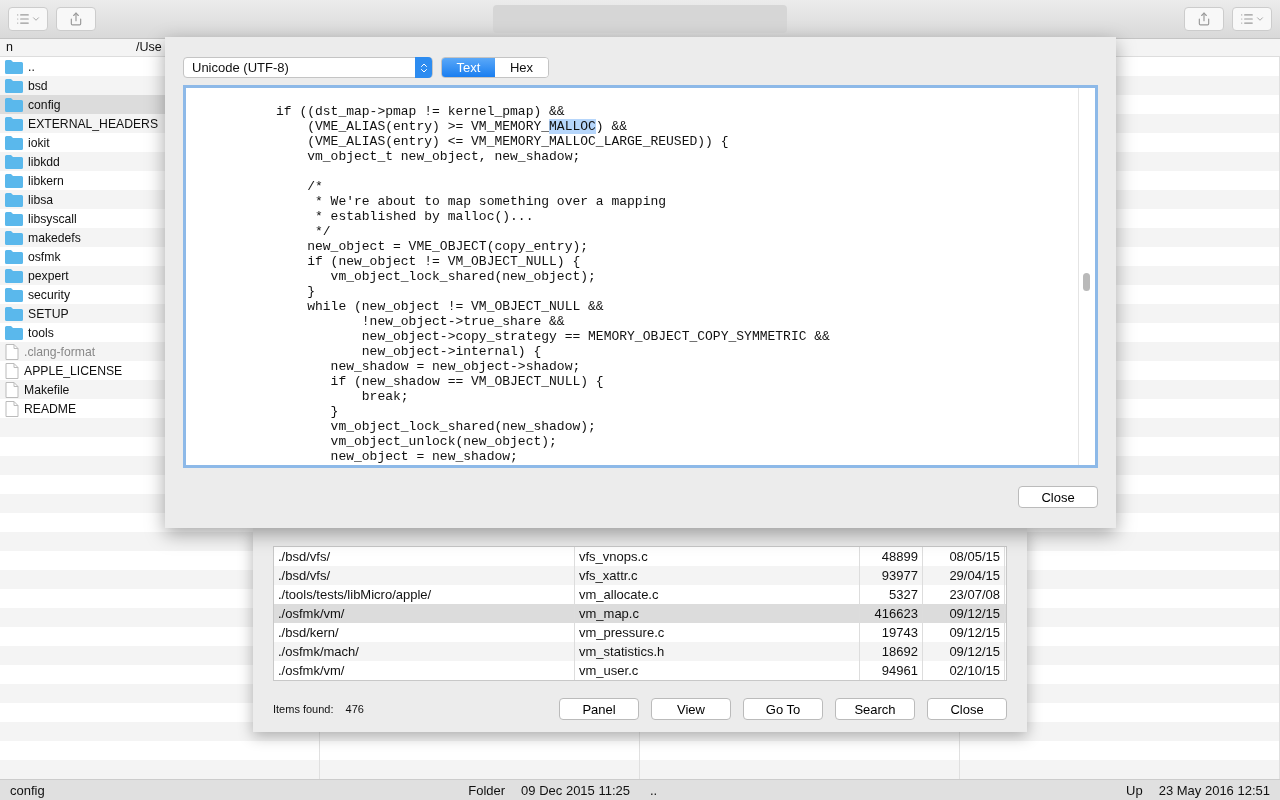  Describe the element at coordinates (354, 709) in the screenshot. I see `items-found-count: 476` at that location.